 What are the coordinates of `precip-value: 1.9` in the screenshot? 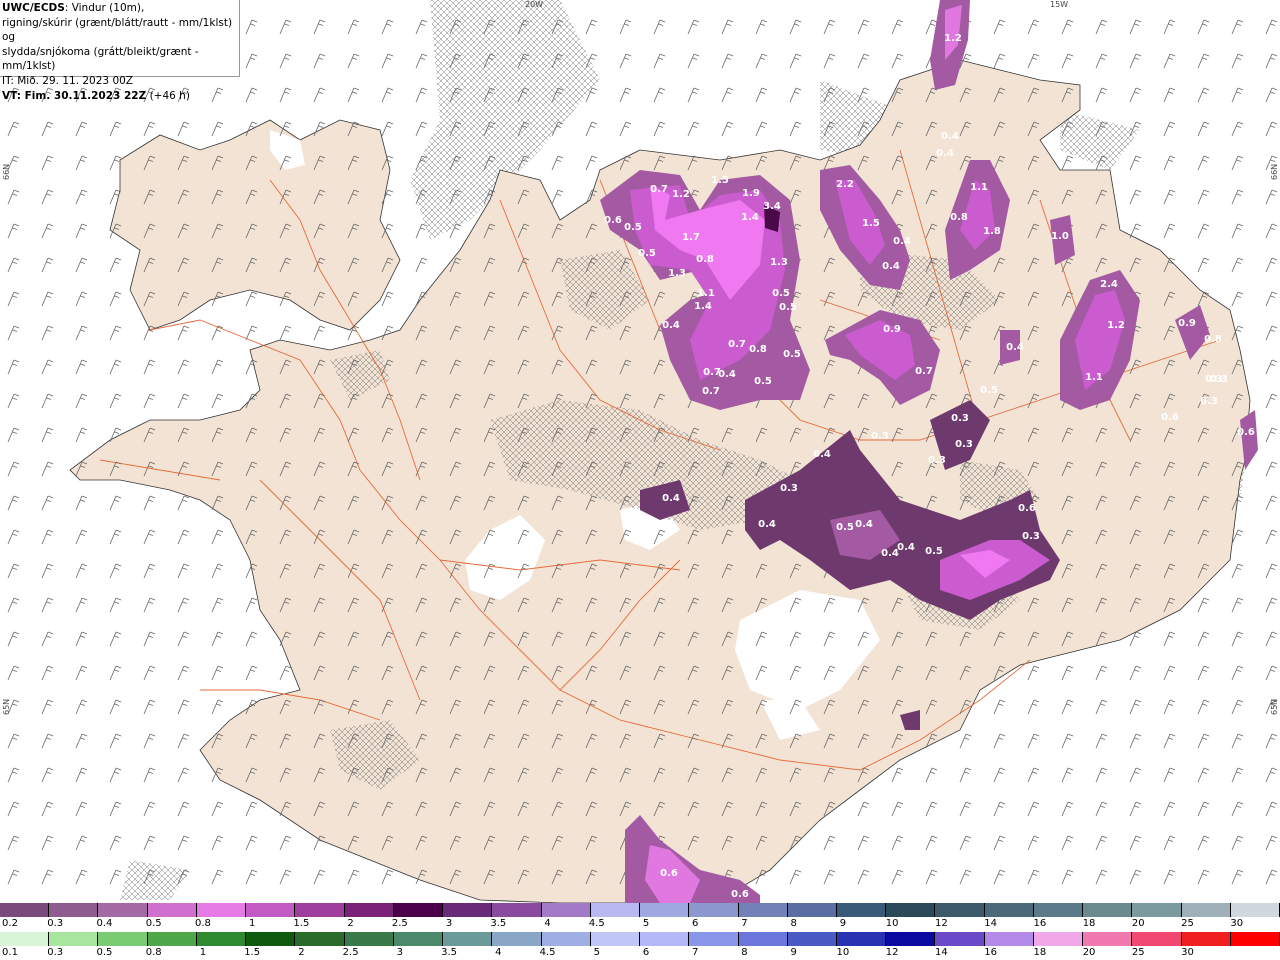 It's located at (751, 193).